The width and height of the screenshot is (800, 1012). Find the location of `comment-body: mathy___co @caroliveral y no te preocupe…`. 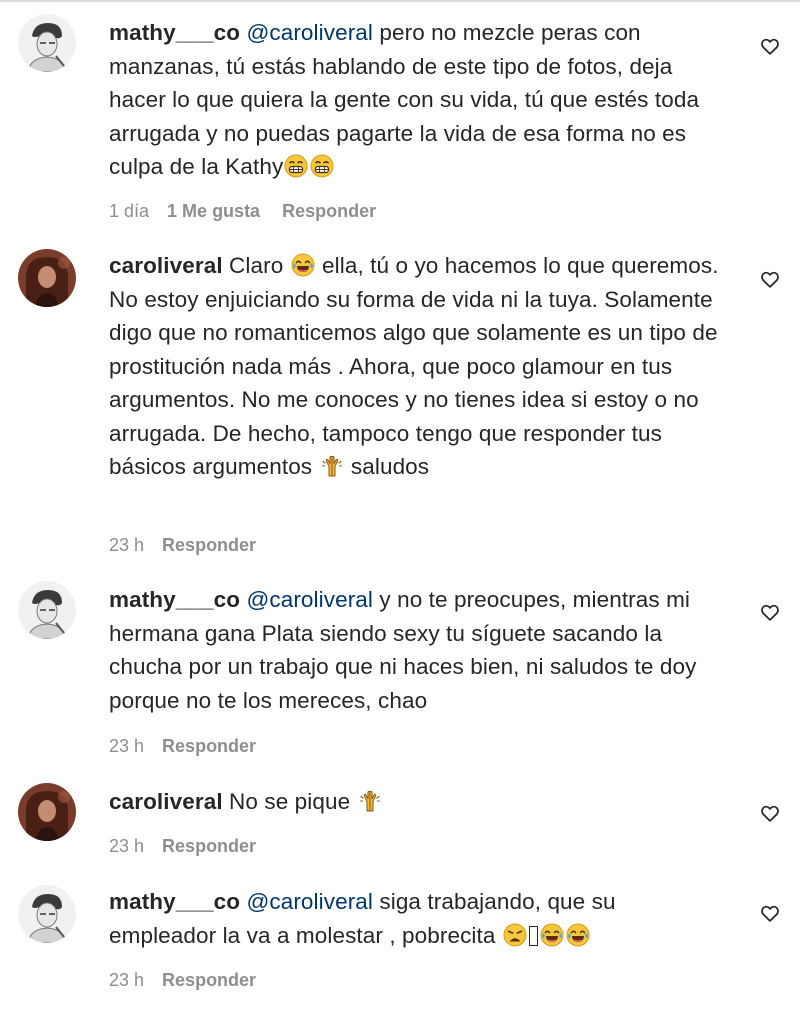

comment-body: mathy___co @caroliveral y no te preocupe… is located at coordinates (414, 650).